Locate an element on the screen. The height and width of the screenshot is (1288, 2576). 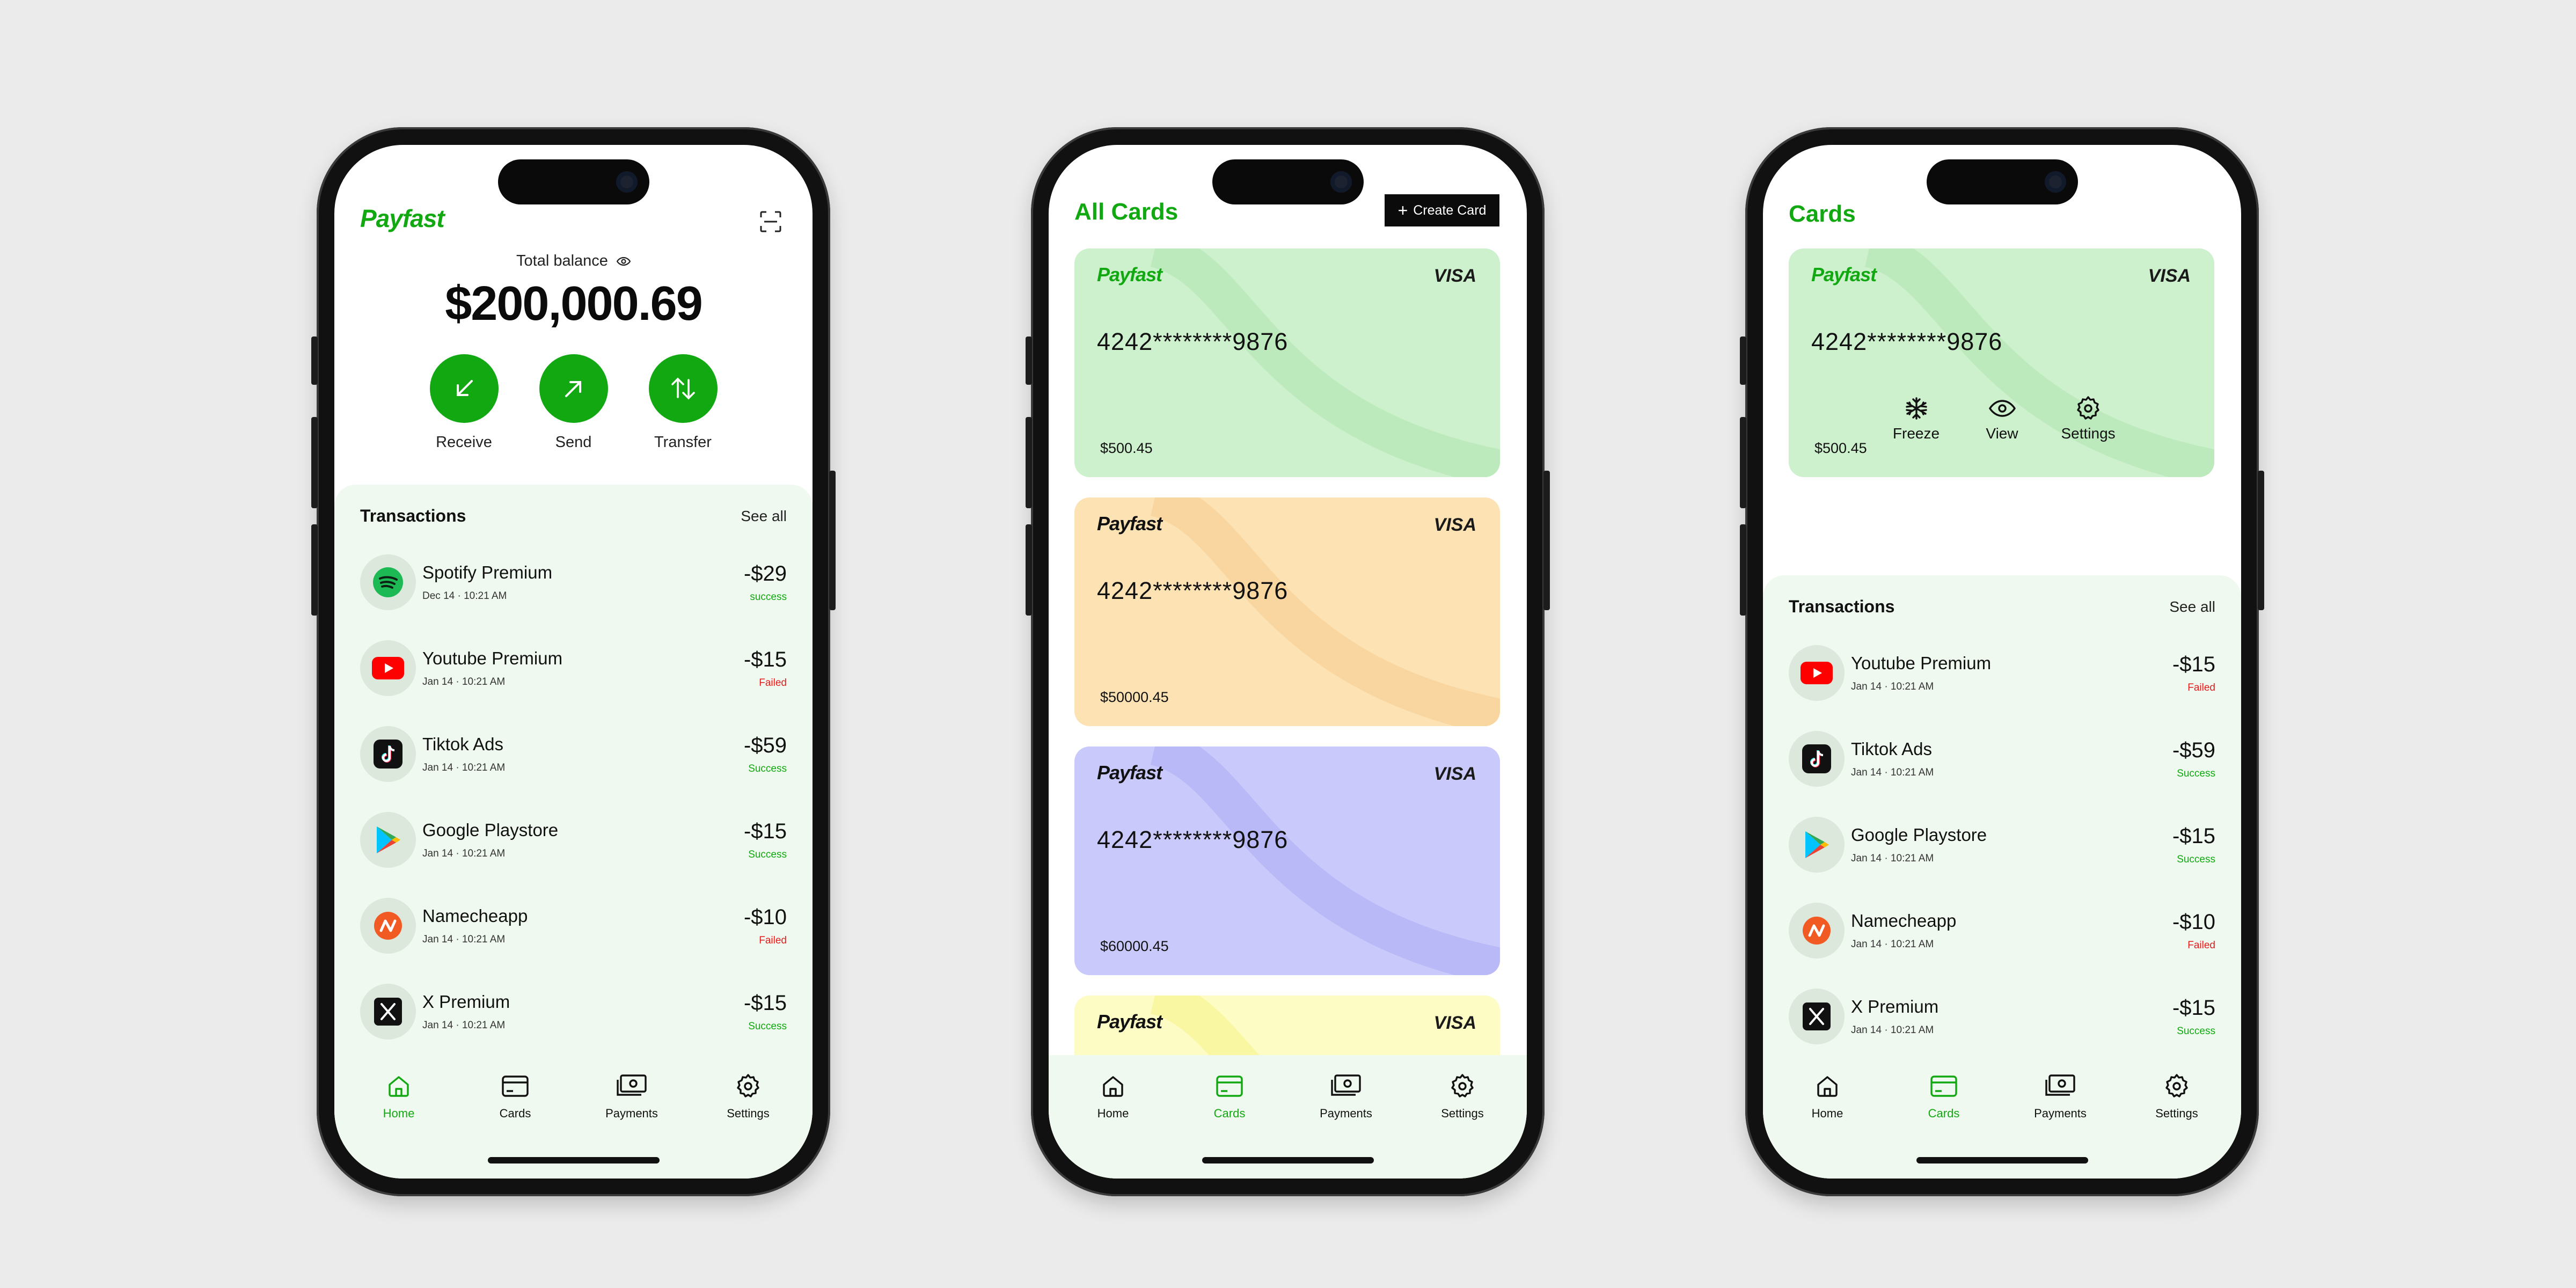
tiktok-icon is located at coordinates (1817, 759).